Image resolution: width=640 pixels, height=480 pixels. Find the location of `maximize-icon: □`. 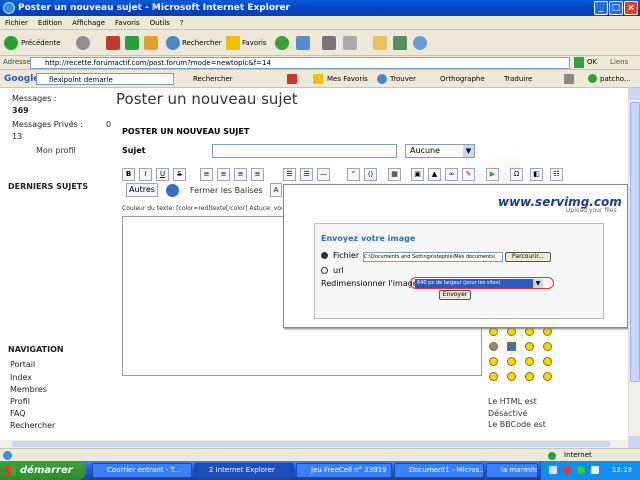

maximize-icon: □ is located at coordinates (616, 8).